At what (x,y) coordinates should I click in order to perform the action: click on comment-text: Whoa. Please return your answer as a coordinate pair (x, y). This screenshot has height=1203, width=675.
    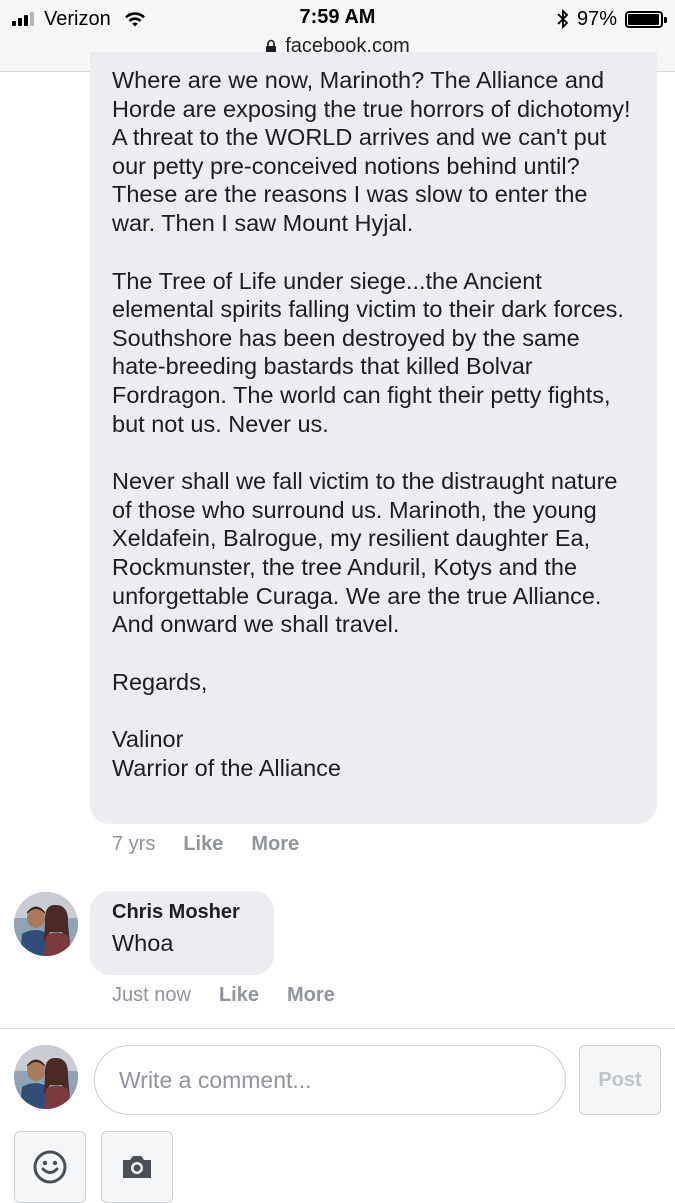
    Looking at the image, I should click on (143, 943).